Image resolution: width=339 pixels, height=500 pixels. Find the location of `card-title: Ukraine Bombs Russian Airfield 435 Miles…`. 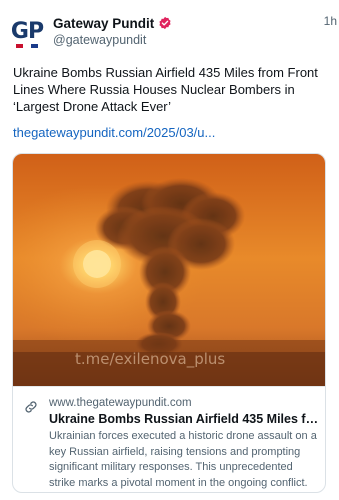

card-title: Ukraine Bombs Russian Airfield 435 Miles… is located at coordinates (185, 419).